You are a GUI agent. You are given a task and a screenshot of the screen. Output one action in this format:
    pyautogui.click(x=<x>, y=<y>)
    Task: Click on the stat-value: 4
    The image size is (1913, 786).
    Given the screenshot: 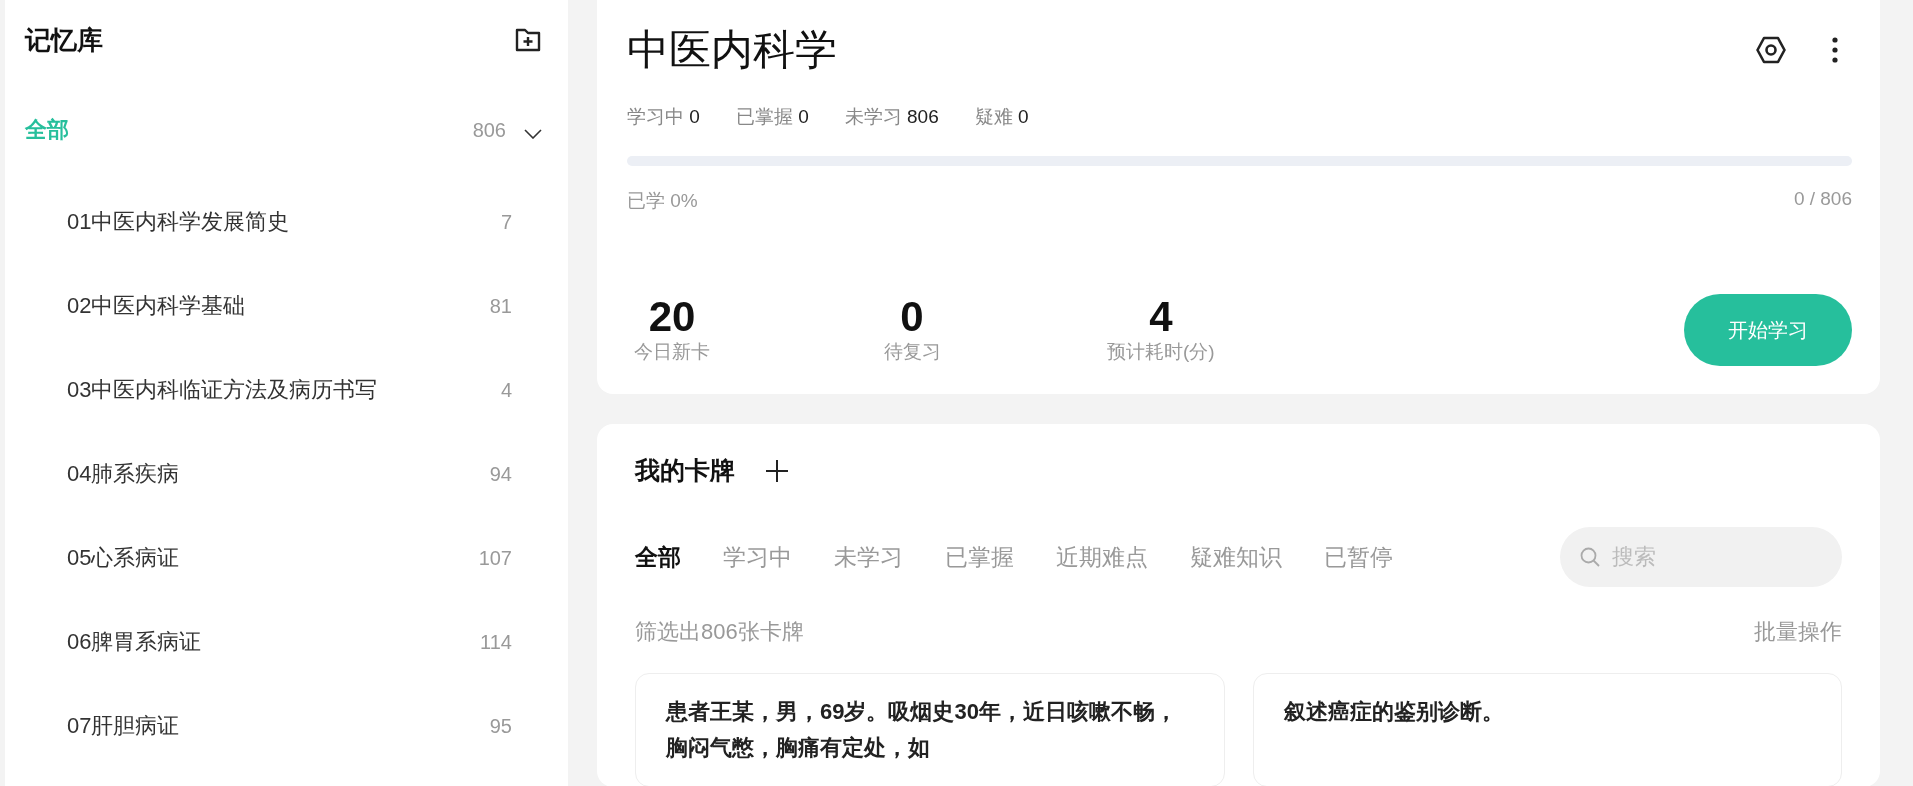 What is the action you would take?
    pyautogui.click(x=1161, y=317)
    